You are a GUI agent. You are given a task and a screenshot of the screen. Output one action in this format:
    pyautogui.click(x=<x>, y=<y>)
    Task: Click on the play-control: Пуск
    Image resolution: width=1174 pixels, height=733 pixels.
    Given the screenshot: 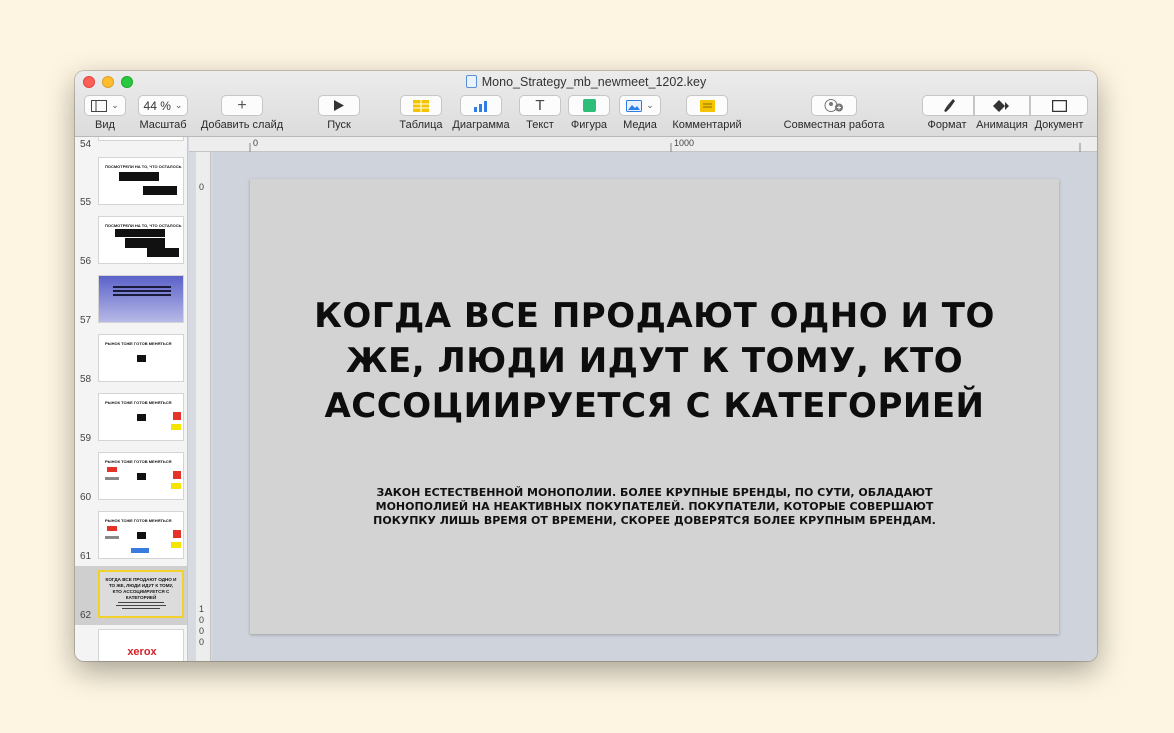 What is the action you would take?
    pyautogui.click(x=339, y=113)
    